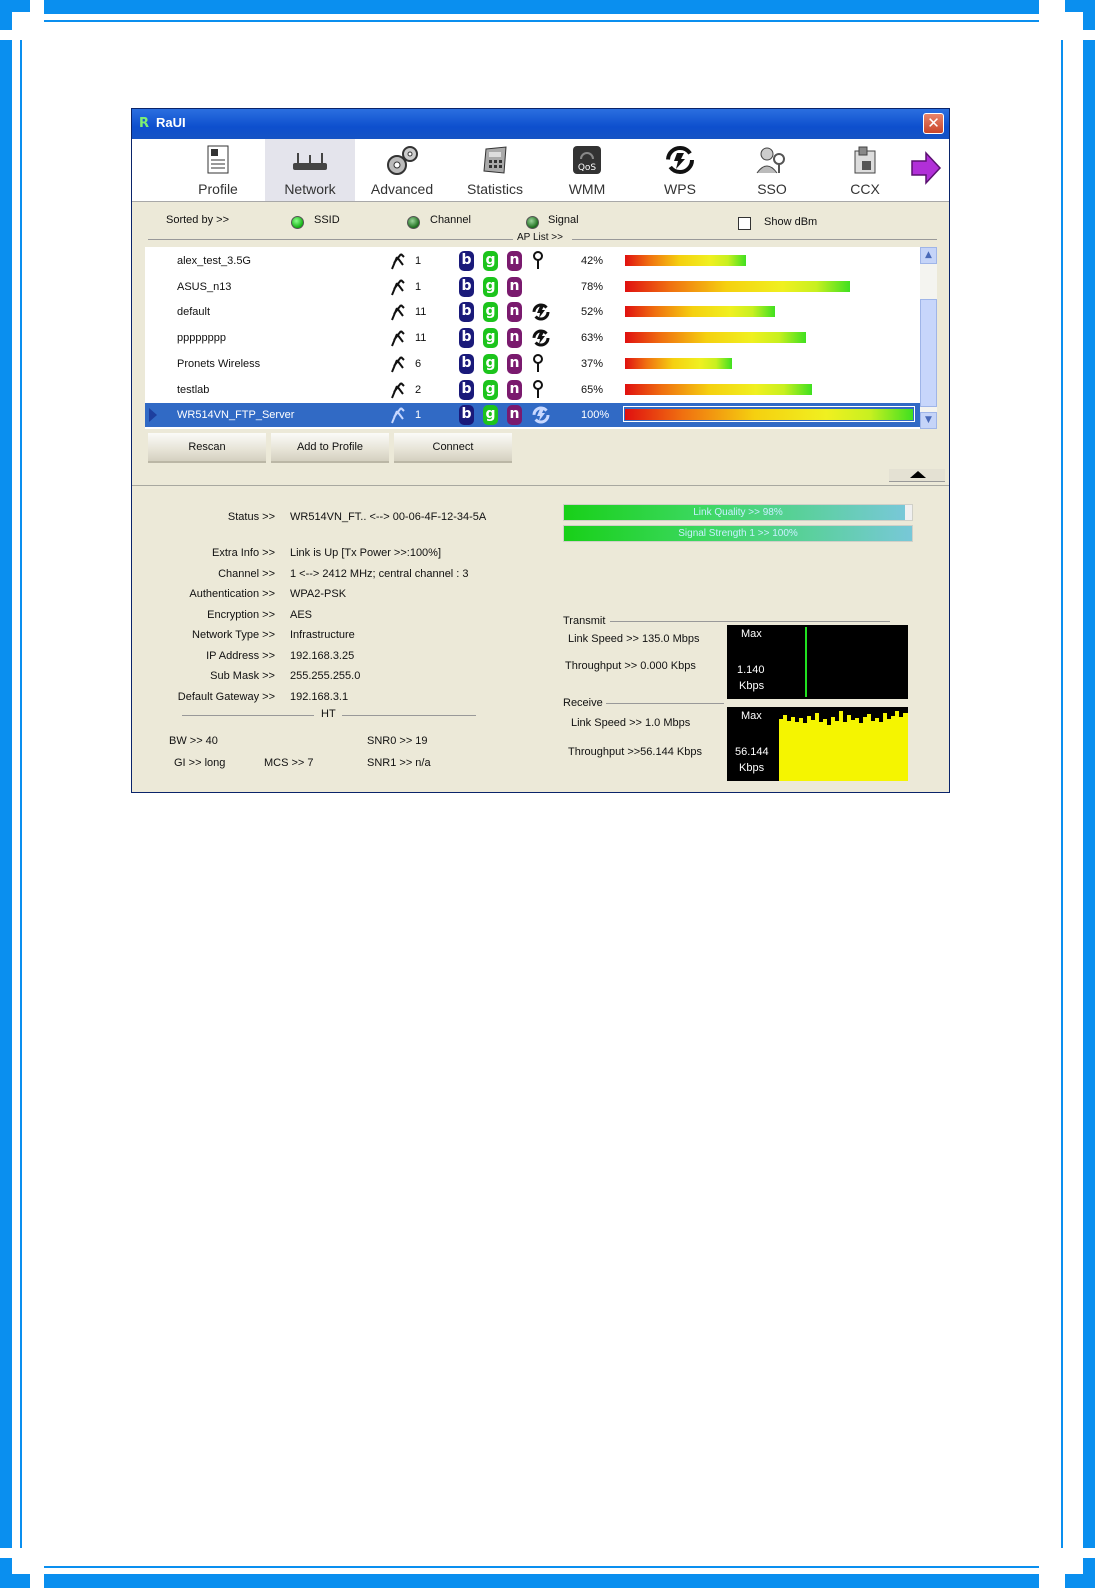  Describe the element at coordinates (243, 553) in the screenshot. I see `extra-info-label: Extra Info >>` at that location.